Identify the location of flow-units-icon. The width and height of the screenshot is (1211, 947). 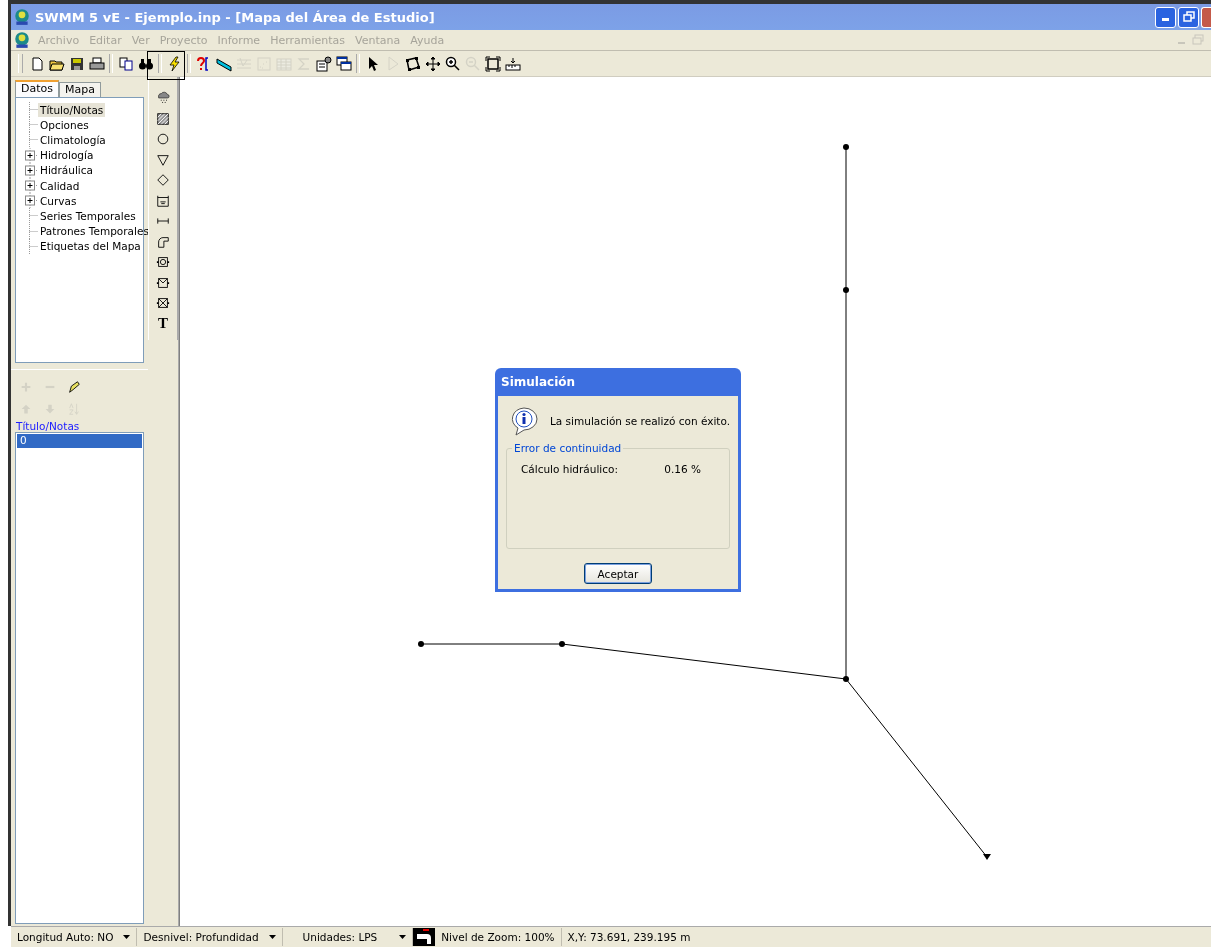
(424, 937).